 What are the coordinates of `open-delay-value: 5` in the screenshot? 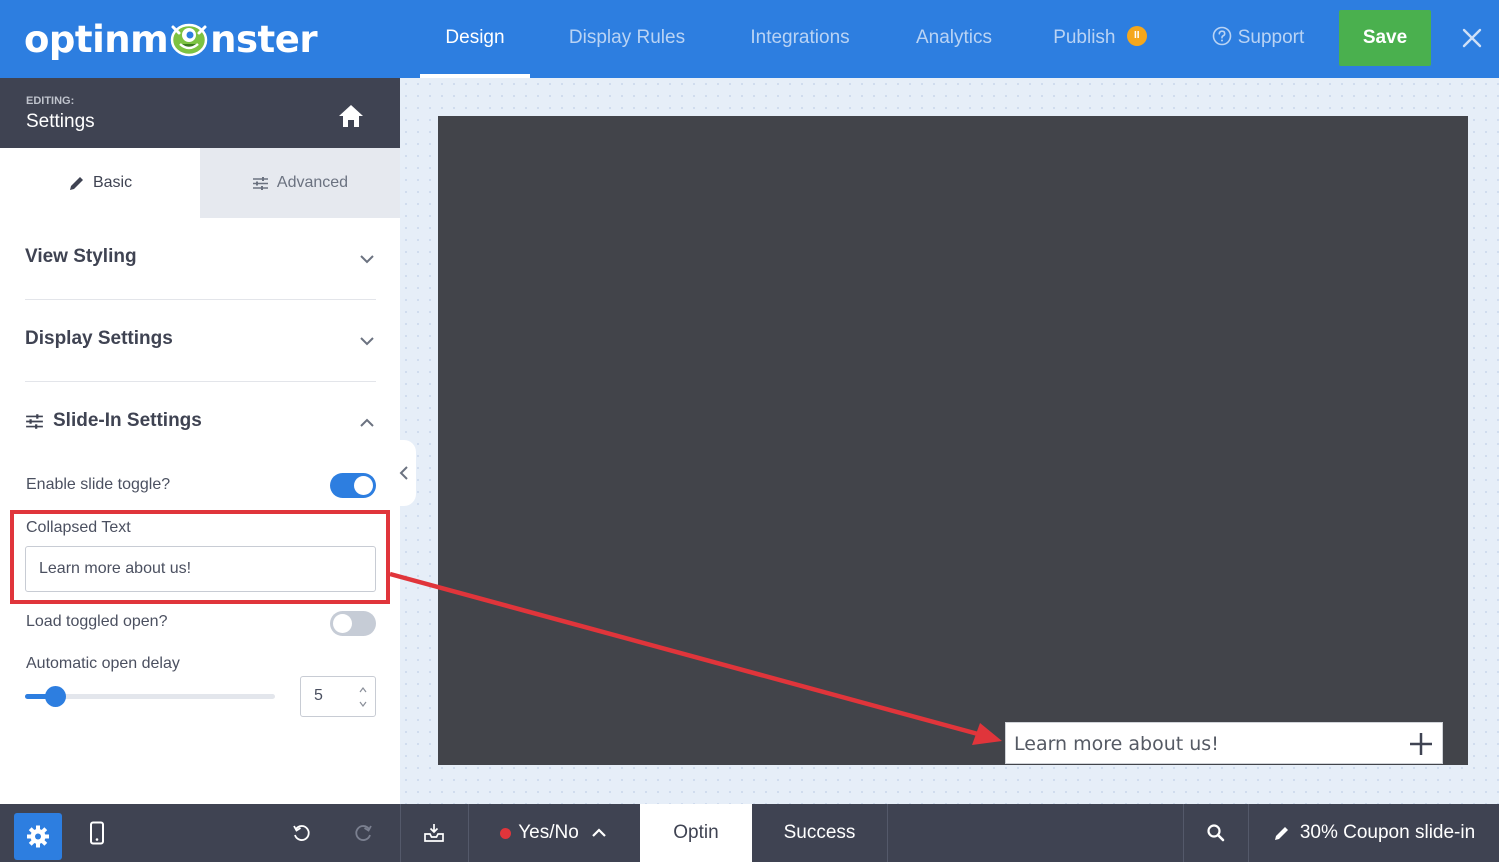 It's located at (318, 695).